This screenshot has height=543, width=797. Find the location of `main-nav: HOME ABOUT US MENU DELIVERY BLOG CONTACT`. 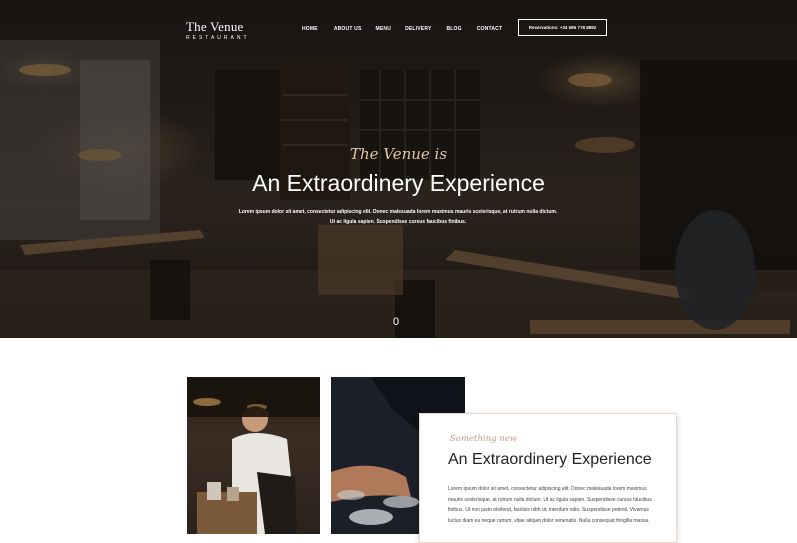

main-nav: HOME ABOUT US MENU DELIVERY BLOG CONTACT is located at coordinates (402, 29).